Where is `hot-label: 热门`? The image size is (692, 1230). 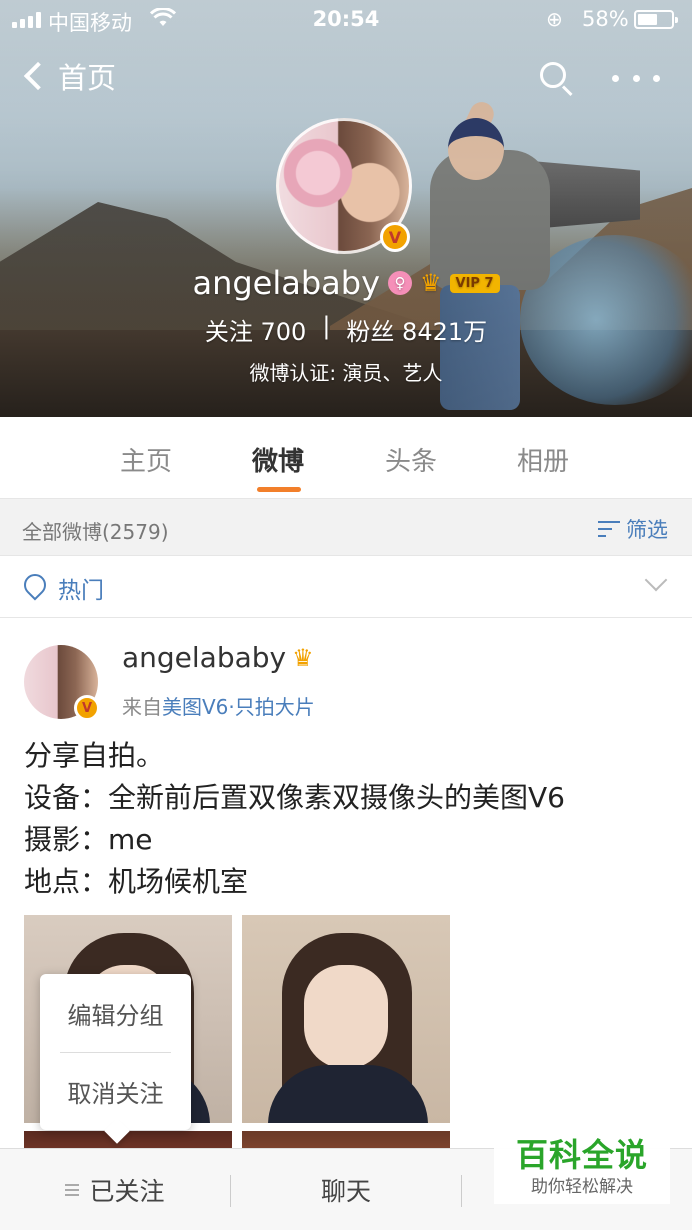 hot-label: 热门 is located at coordinates (81, 591).